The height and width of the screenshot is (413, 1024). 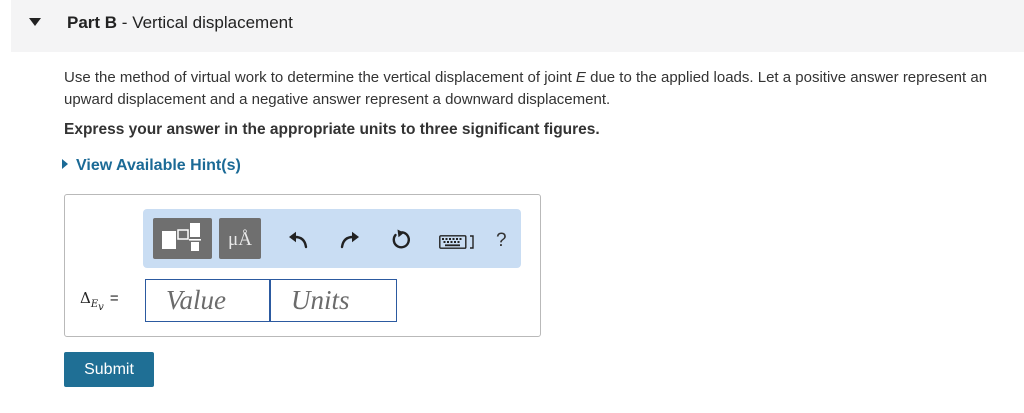 I want to click on equals-sign: =, so click(x=114, y=298).